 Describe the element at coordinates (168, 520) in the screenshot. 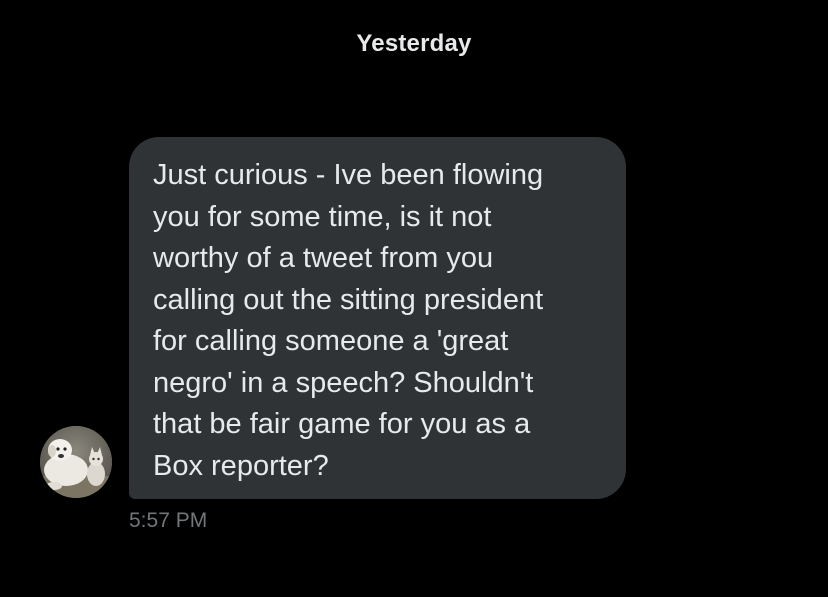

I see `message-timestamp: 5:57 PM` at that location.